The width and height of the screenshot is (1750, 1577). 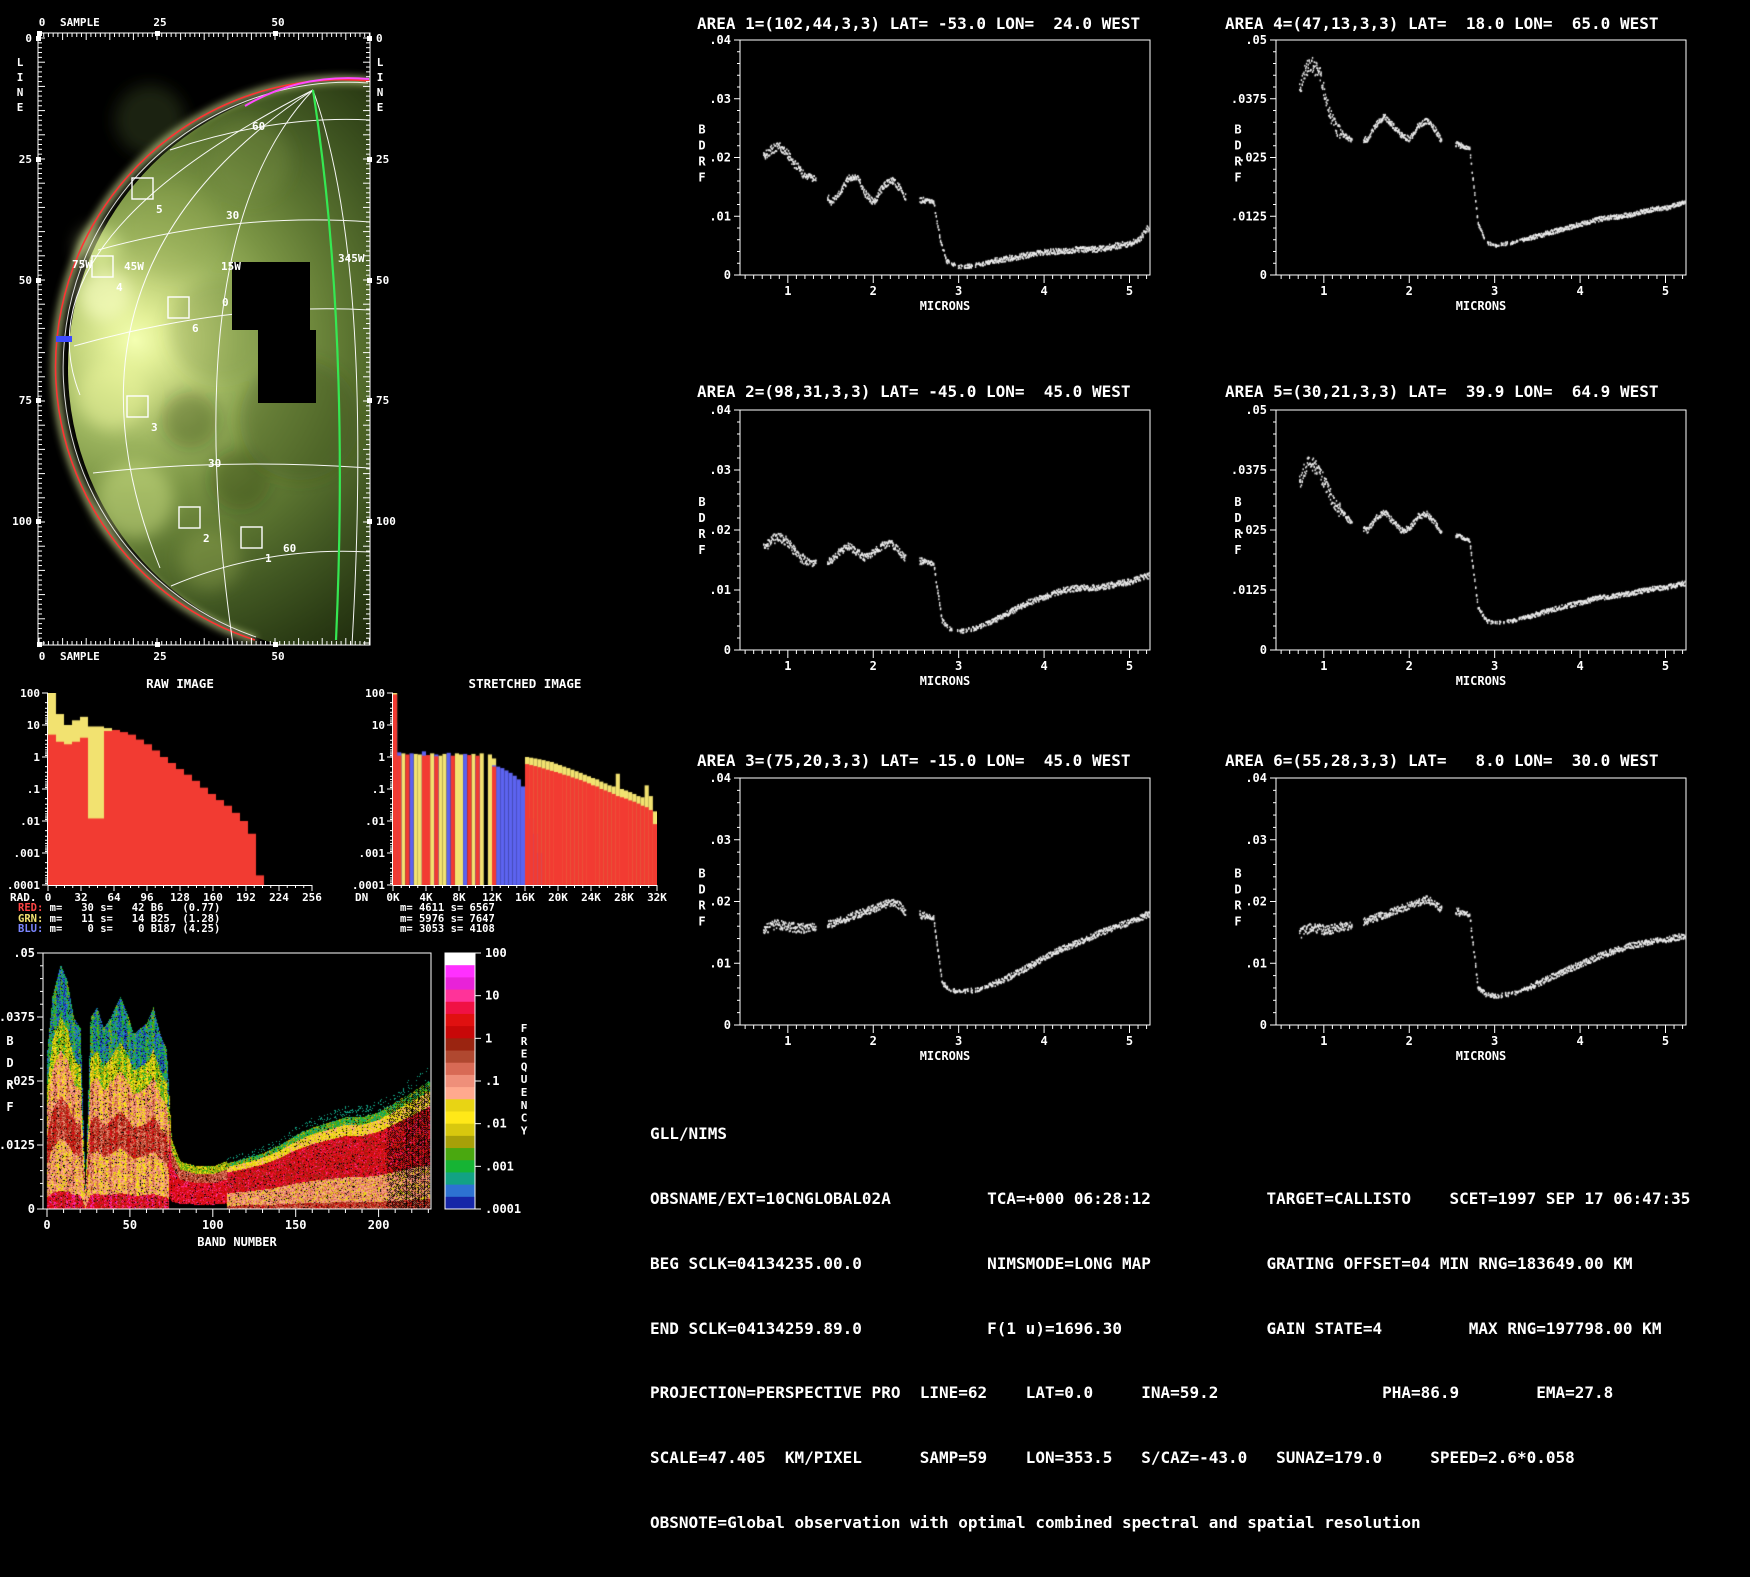 I want to click on longitude-grid-label: 45W, so click(x=134, y=266).